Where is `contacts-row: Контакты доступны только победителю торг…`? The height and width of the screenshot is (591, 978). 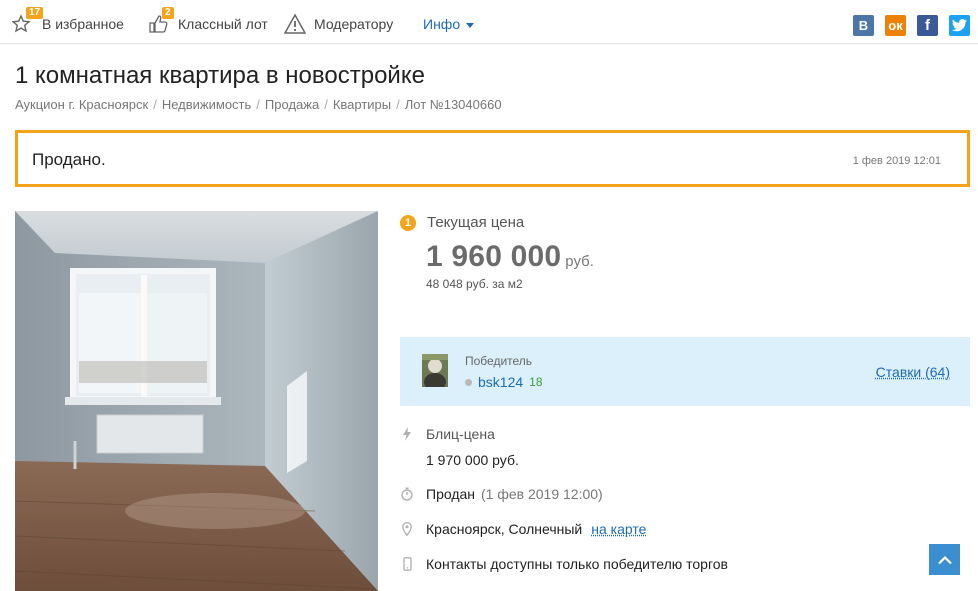 contacts-row: Контакты доступны только победителю торг… is located at coordinates (564, 564).